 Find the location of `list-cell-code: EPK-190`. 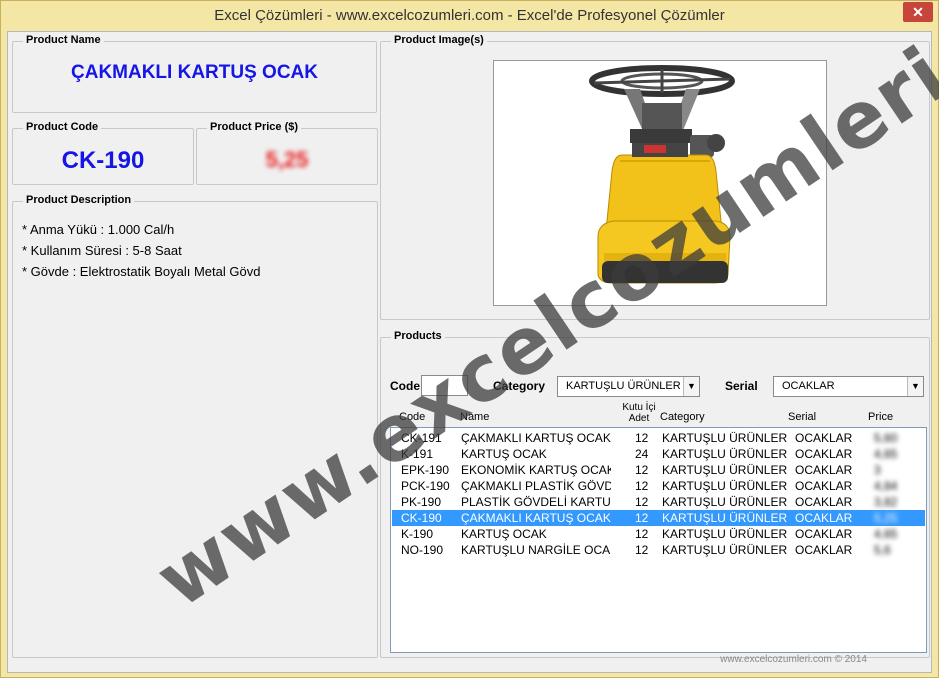

list-cell-code: EPK-190 is located at coordinates (425, 470).